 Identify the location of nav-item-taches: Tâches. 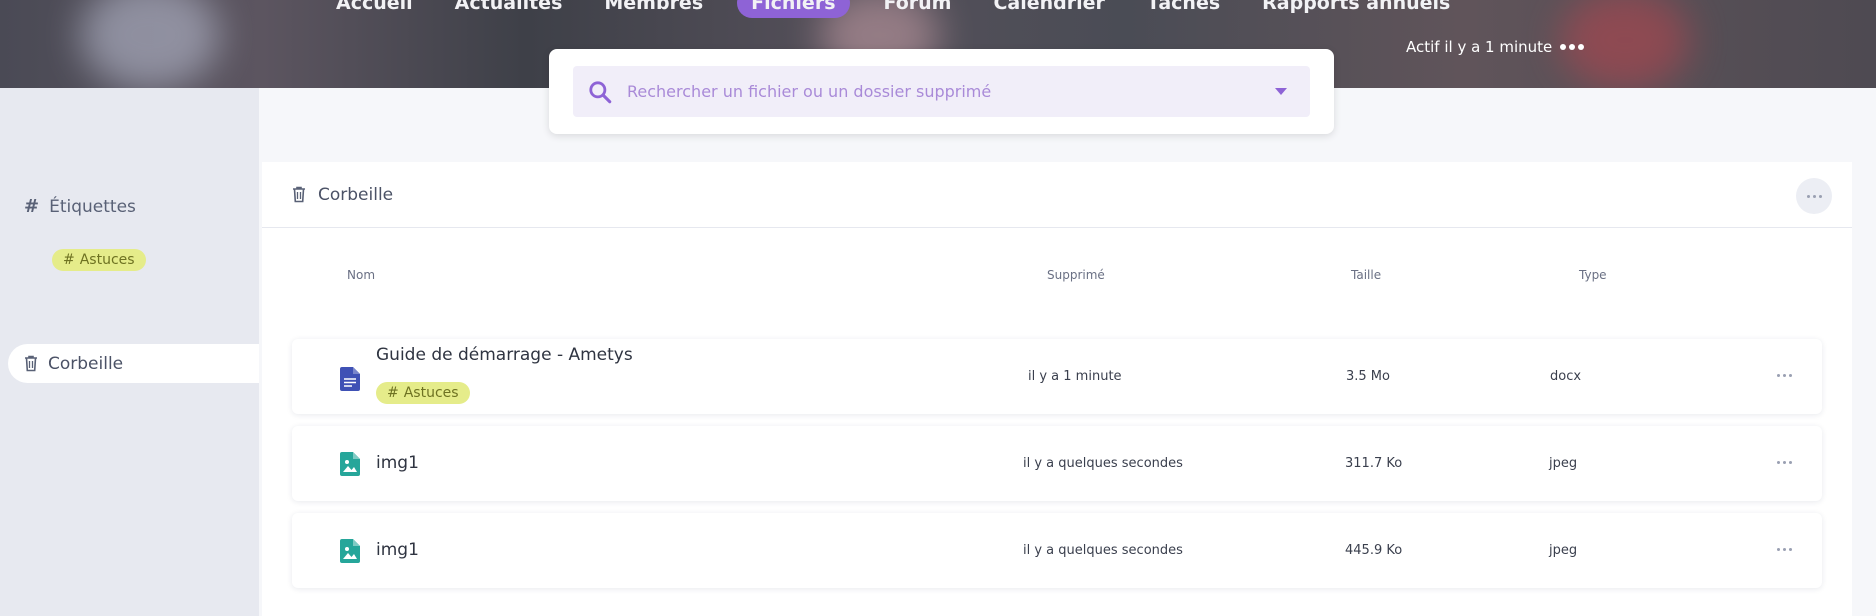
(1183, 9).